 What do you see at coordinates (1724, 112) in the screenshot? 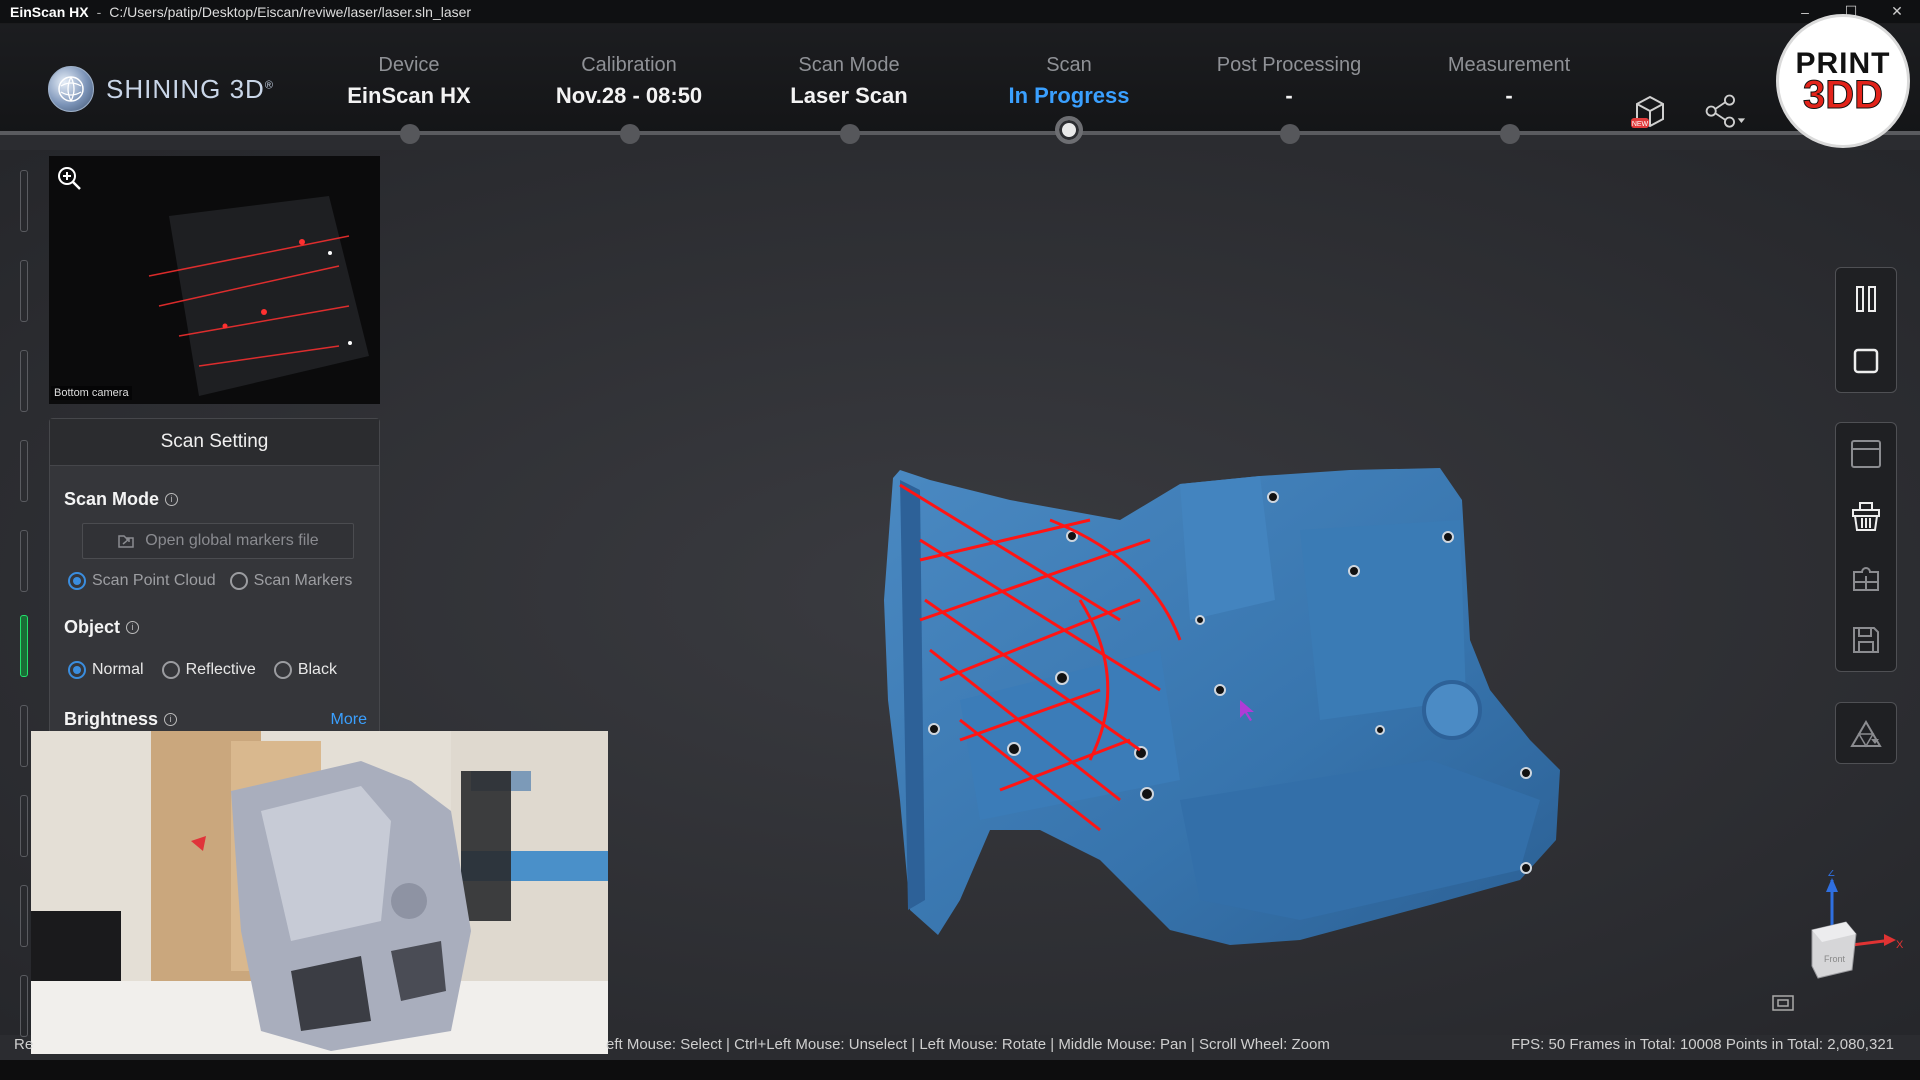
I see `share-icon` at bounding box center [1724, 112].